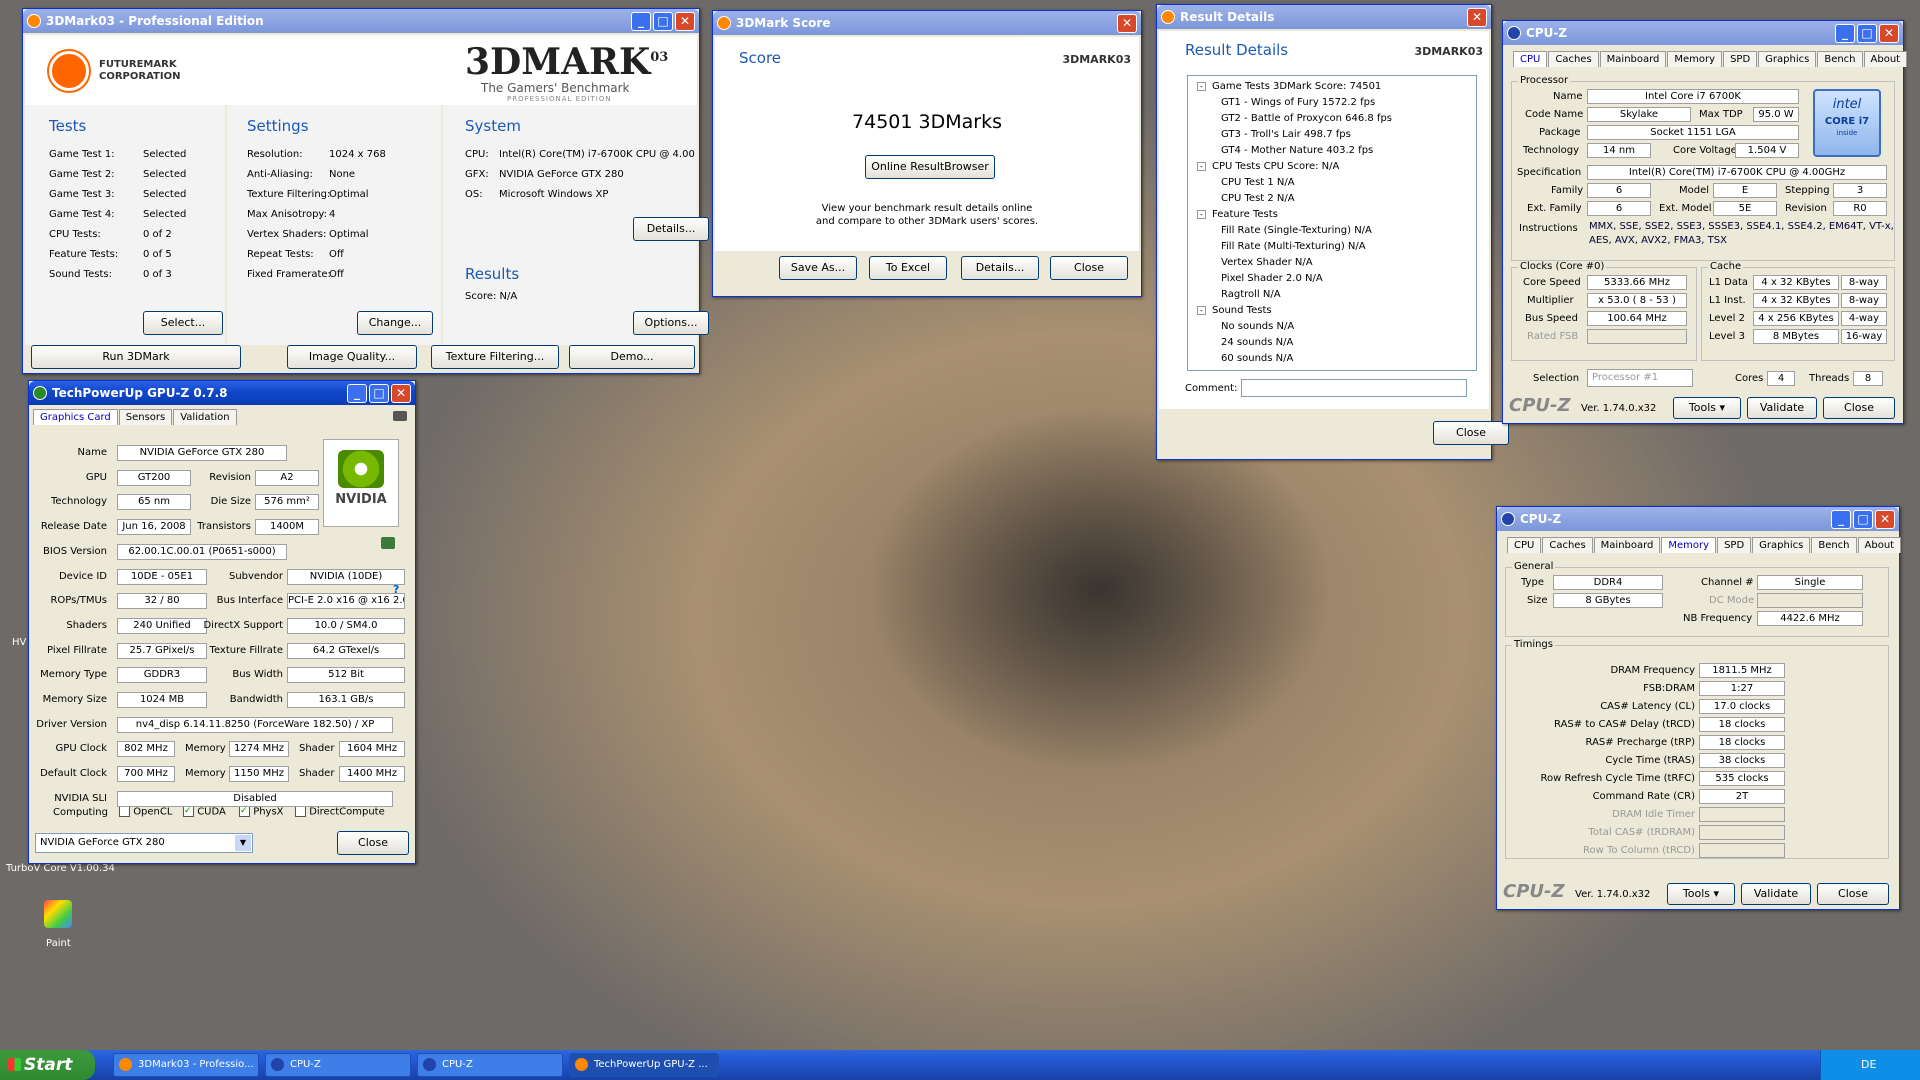  What do you see at coordinates (1332, 231) in the screenshot?
I see `tree-item: Fill Rate (Single-Texturing) N/A` at bounding box center [1332, 231].